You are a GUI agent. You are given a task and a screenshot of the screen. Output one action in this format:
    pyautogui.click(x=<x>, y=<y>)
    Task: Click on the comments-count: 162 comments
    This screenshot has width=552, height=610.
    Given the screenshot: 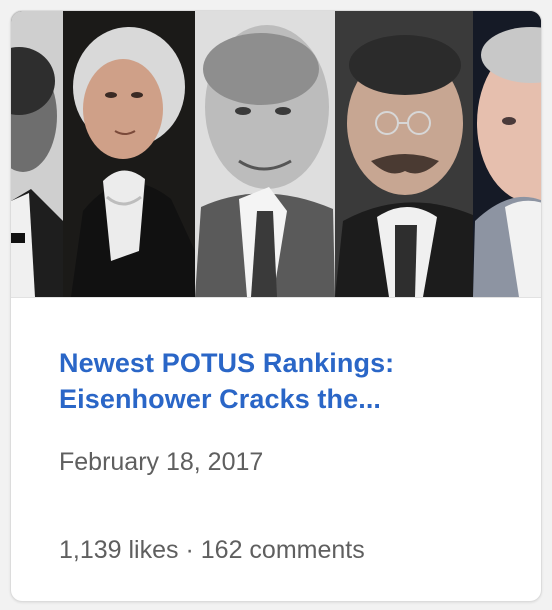 What is the action you would take?
    pyautogui.click(x=282, y=550)
    